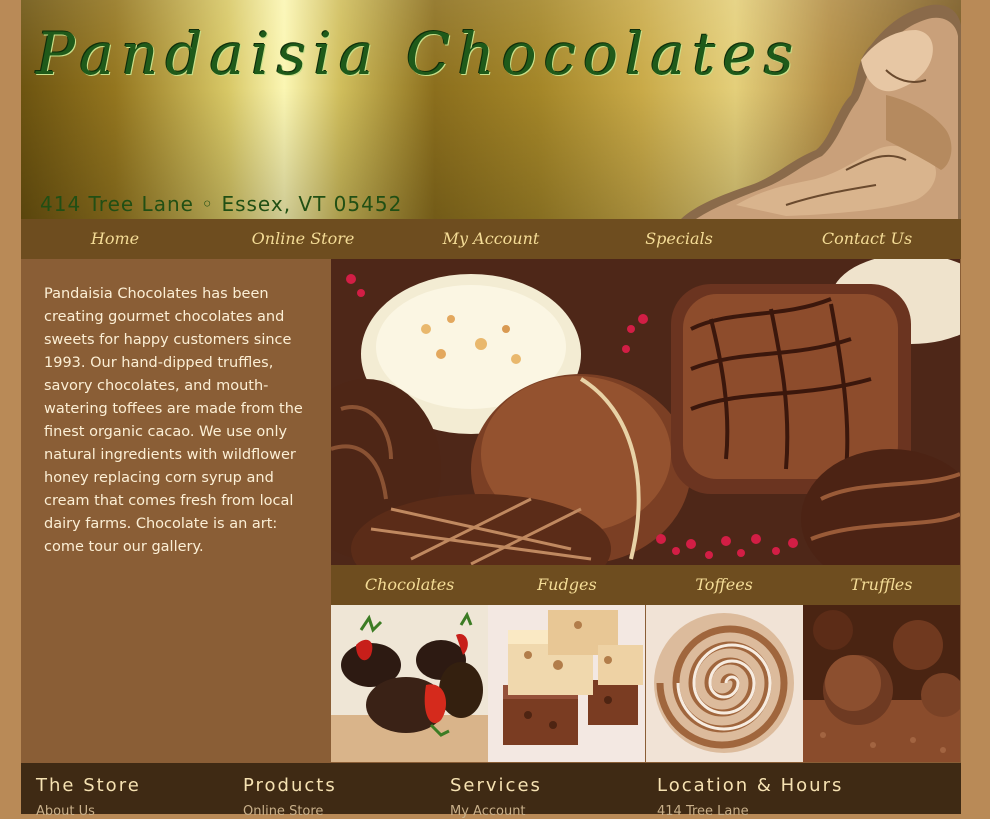  What do you see at coordinates (496, 811) in the screenshot?
I see `footer-link-my-account: My Account` at bounding box center [496, 811].